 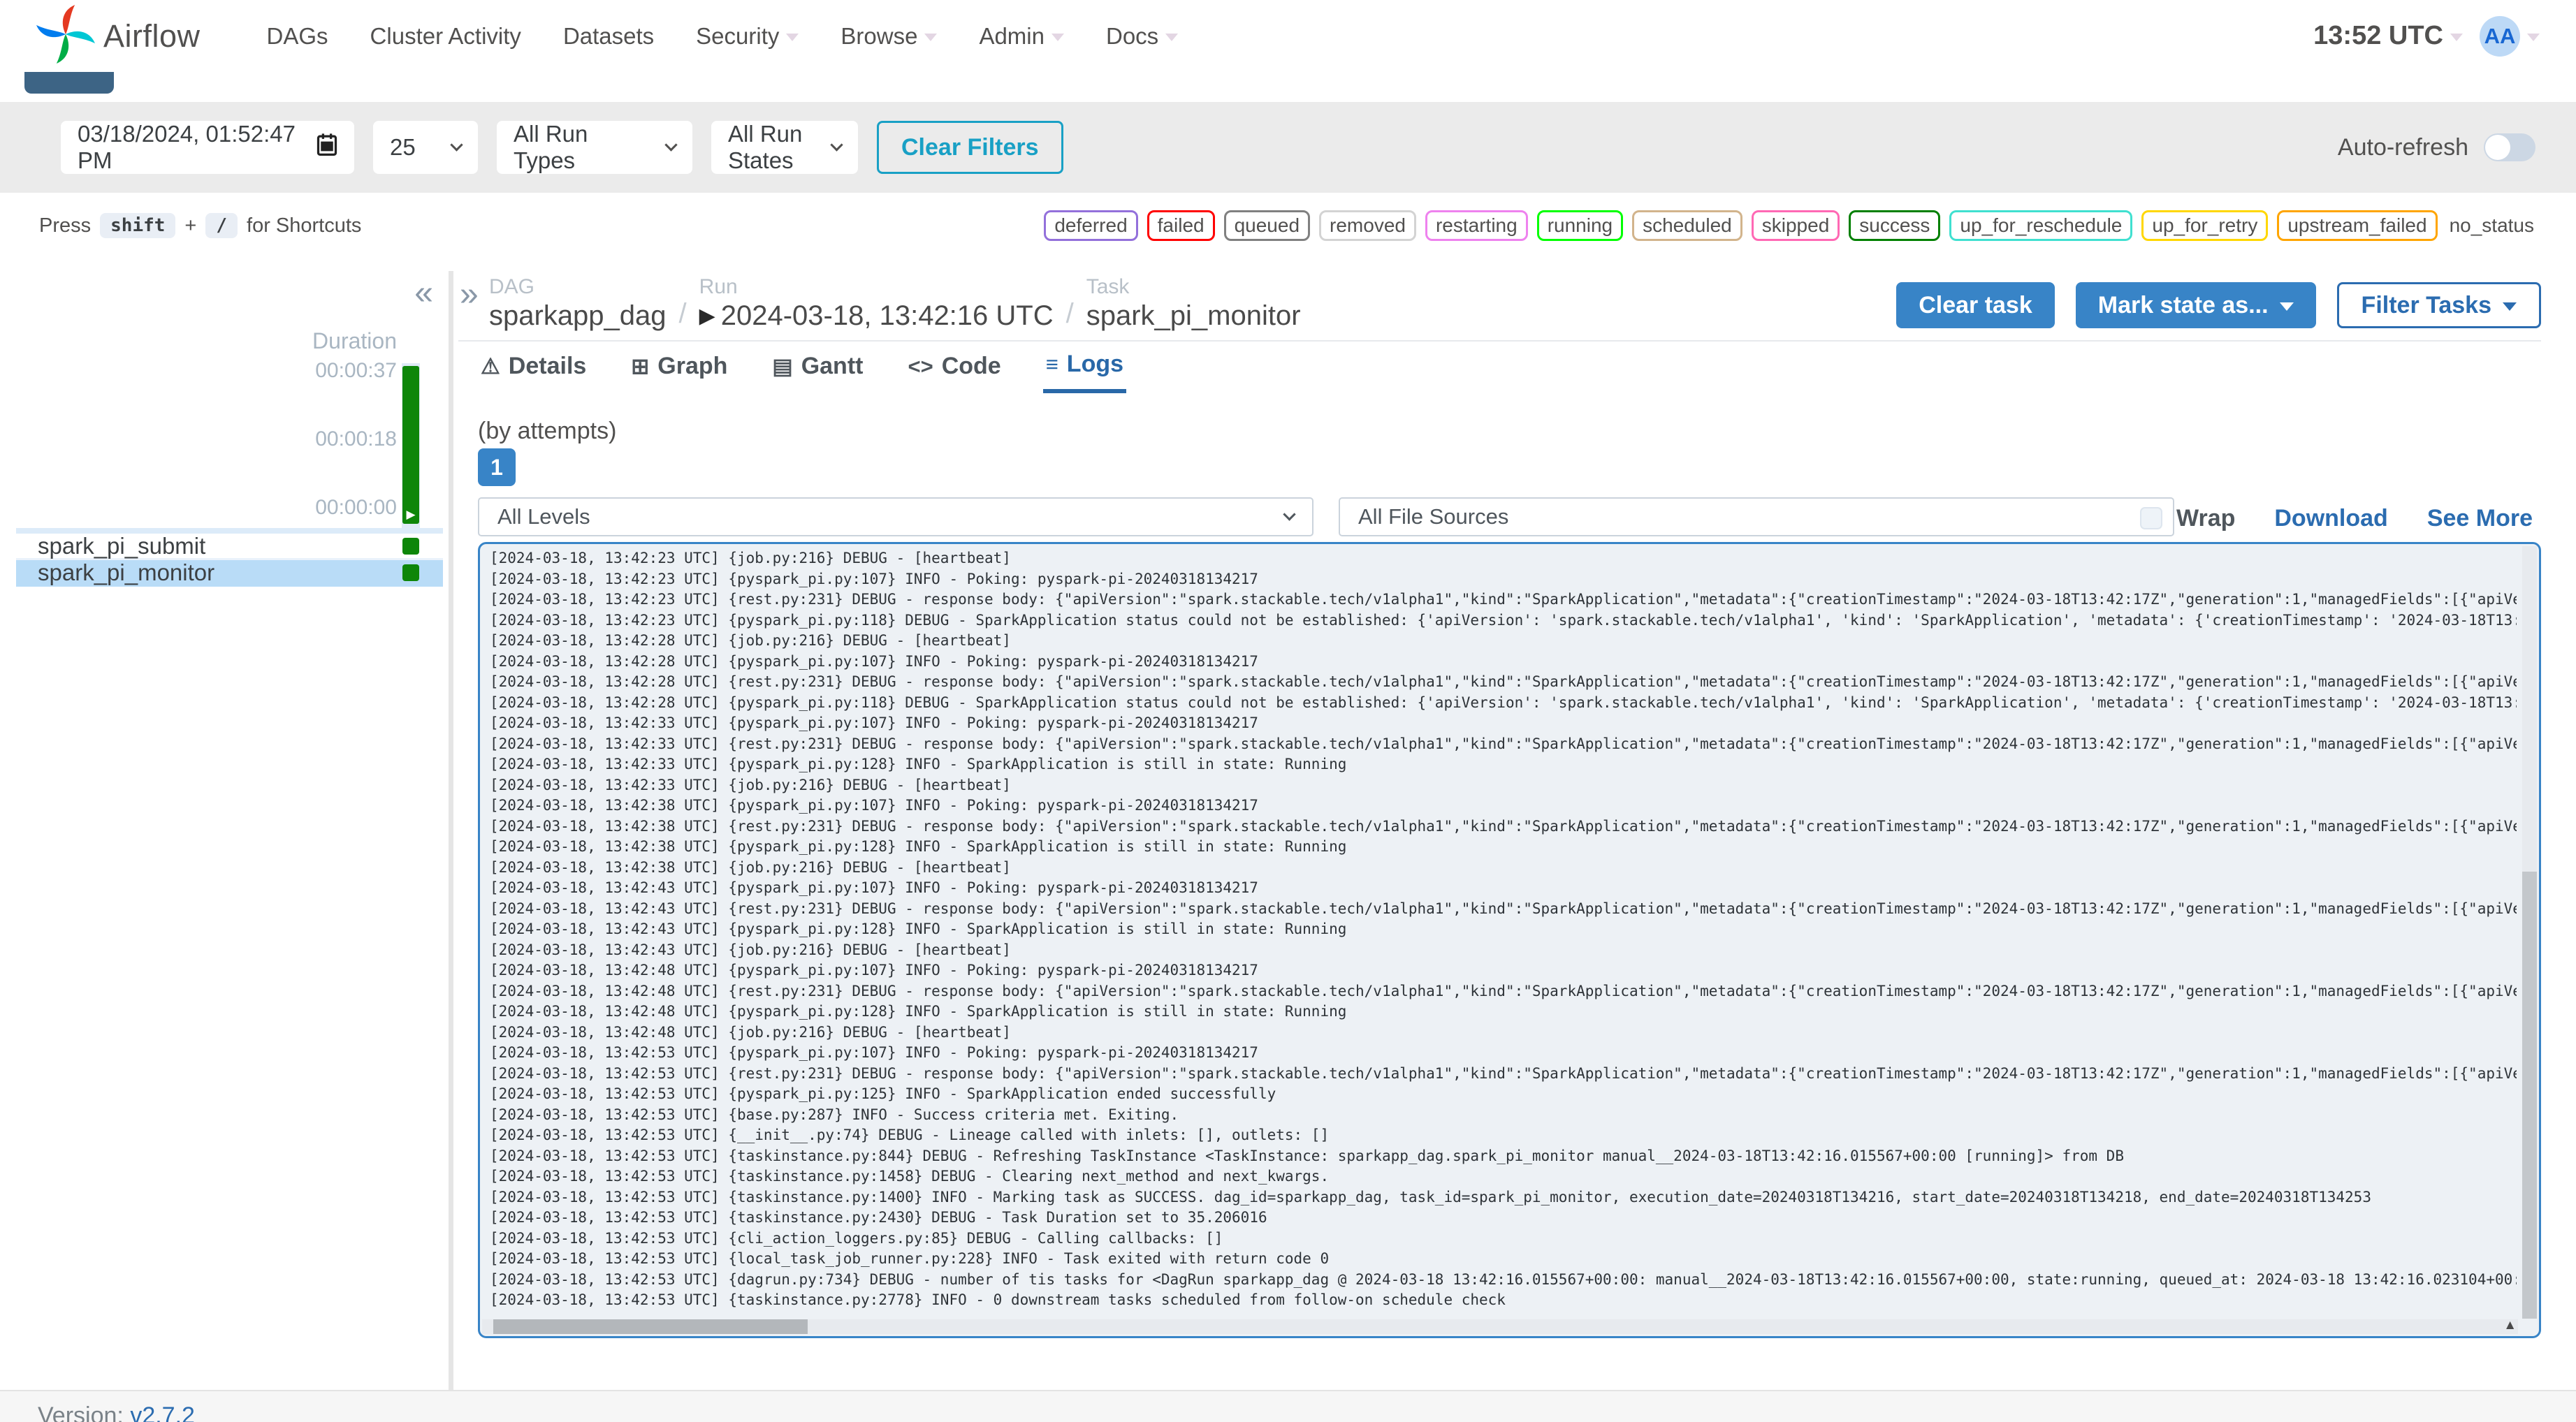 What do you see at coordinates (2510, 36) in the screenshot?
I see `user-menu: AA` at bounding box center [2510, 36].